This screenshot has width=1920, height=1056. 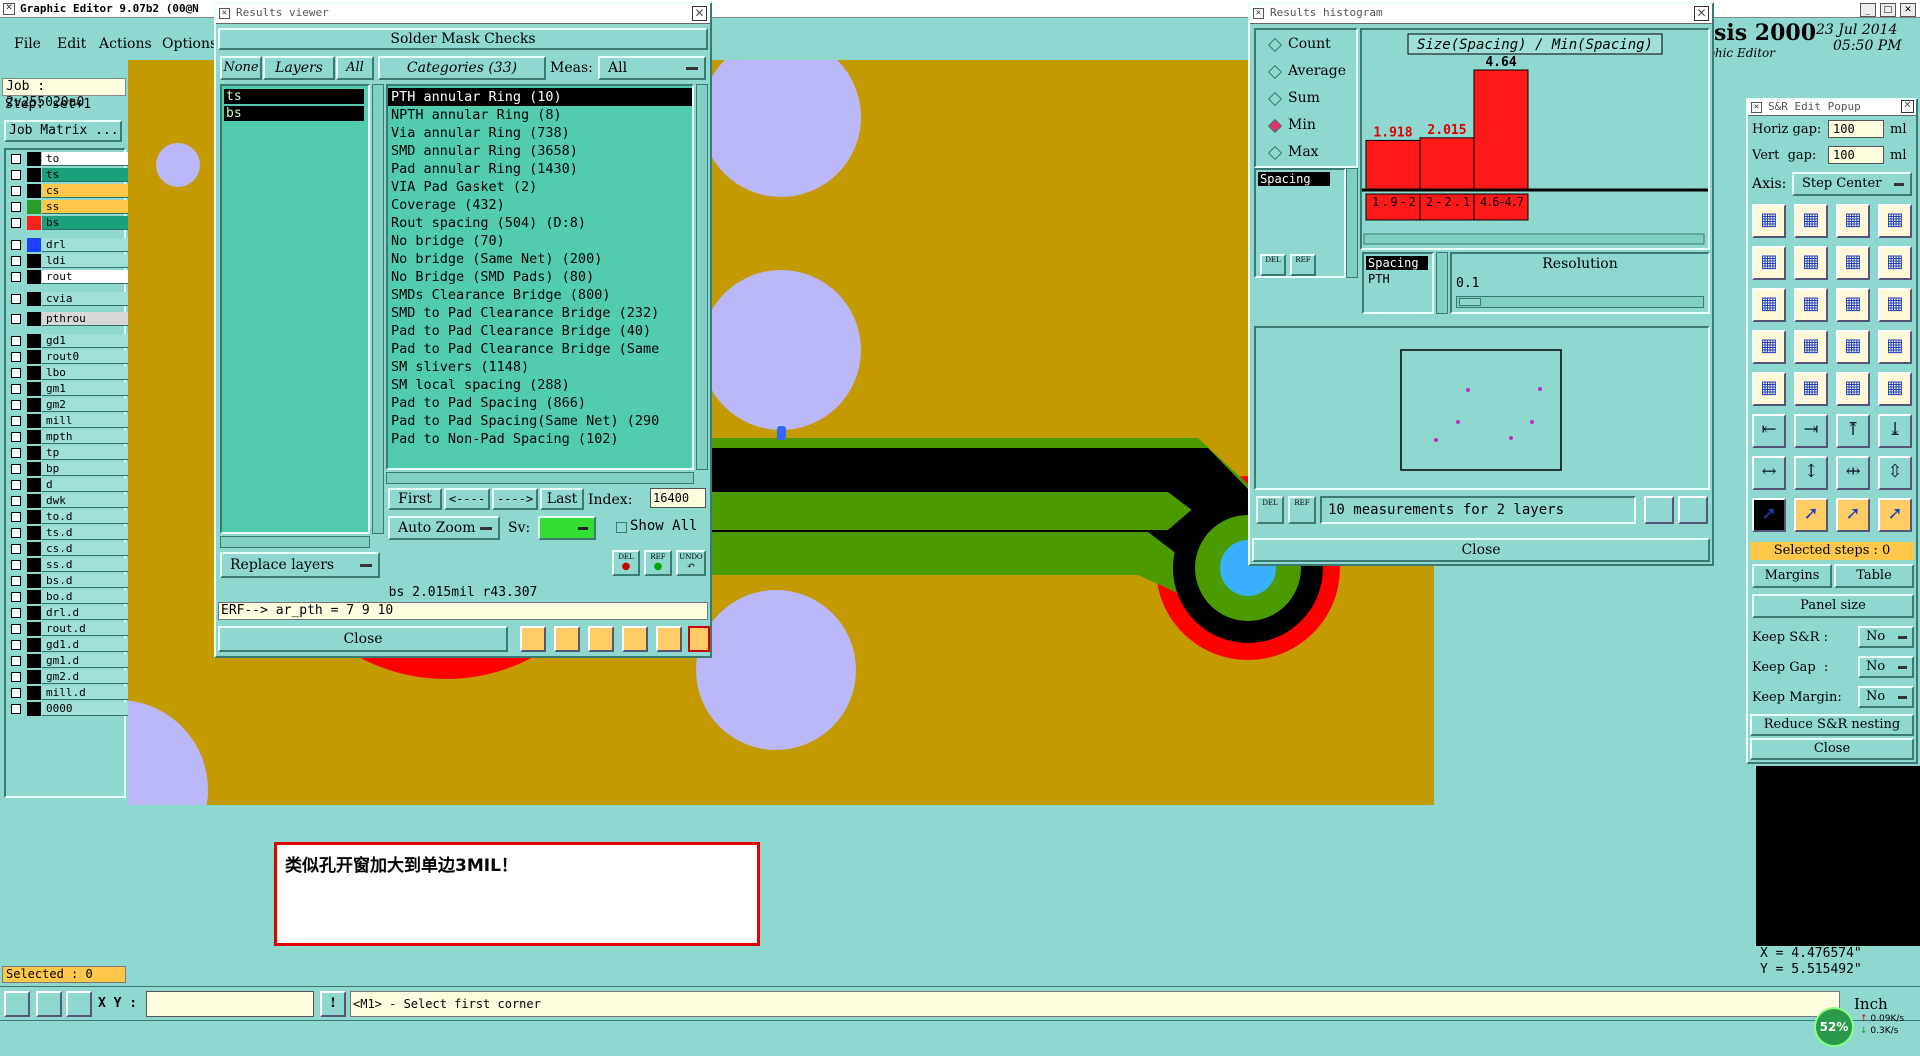 What do you see at coordinates (85, 223) in the screenshot?
I see `layer-name: bs` at bounding box center [85, 223].